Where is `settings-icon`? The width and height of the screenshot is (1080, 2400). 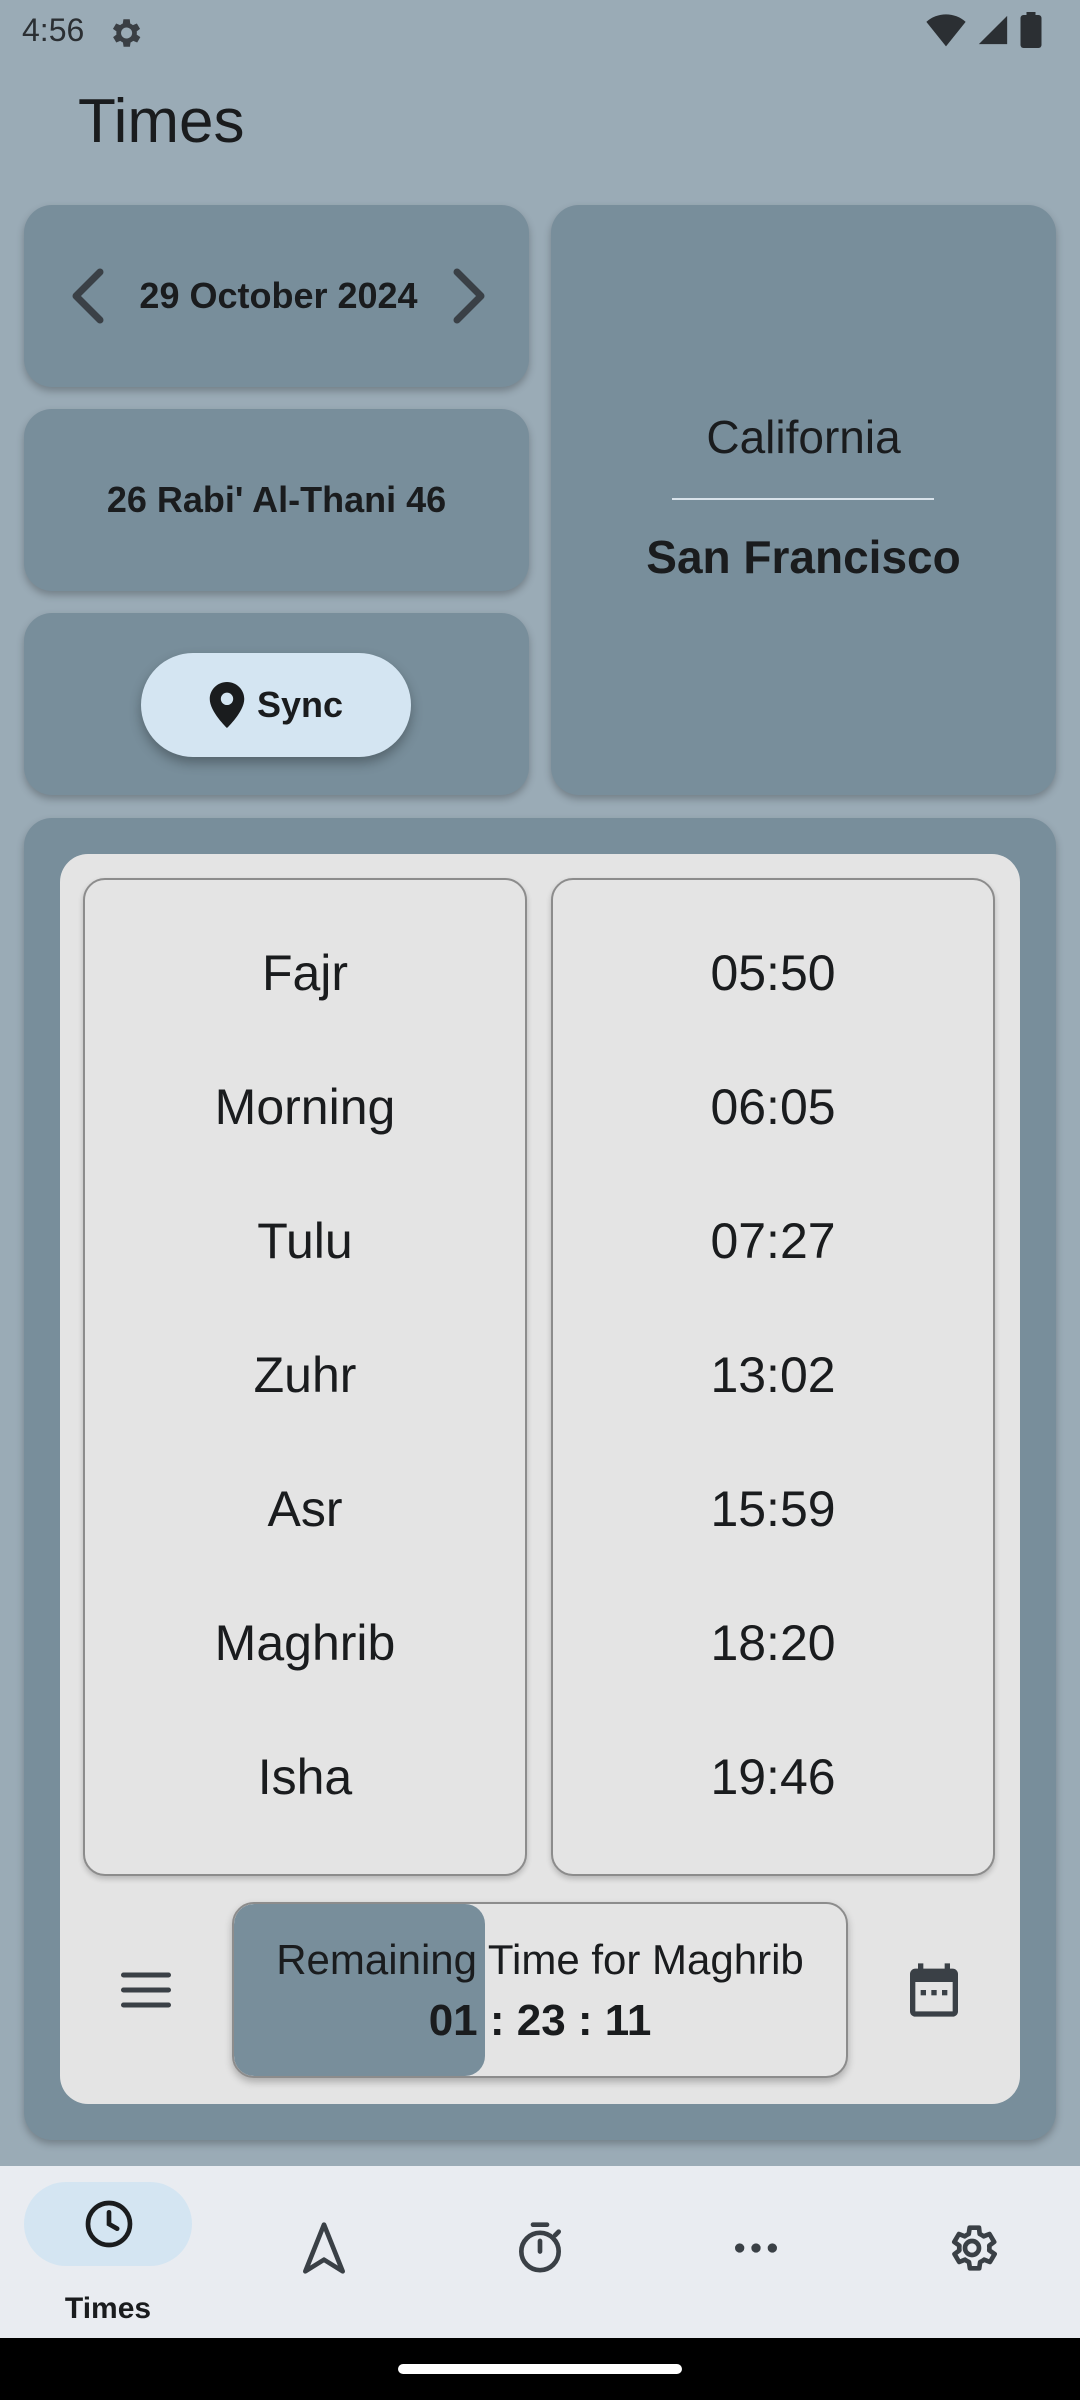
settings-icon is located at coordinates (126, 33).